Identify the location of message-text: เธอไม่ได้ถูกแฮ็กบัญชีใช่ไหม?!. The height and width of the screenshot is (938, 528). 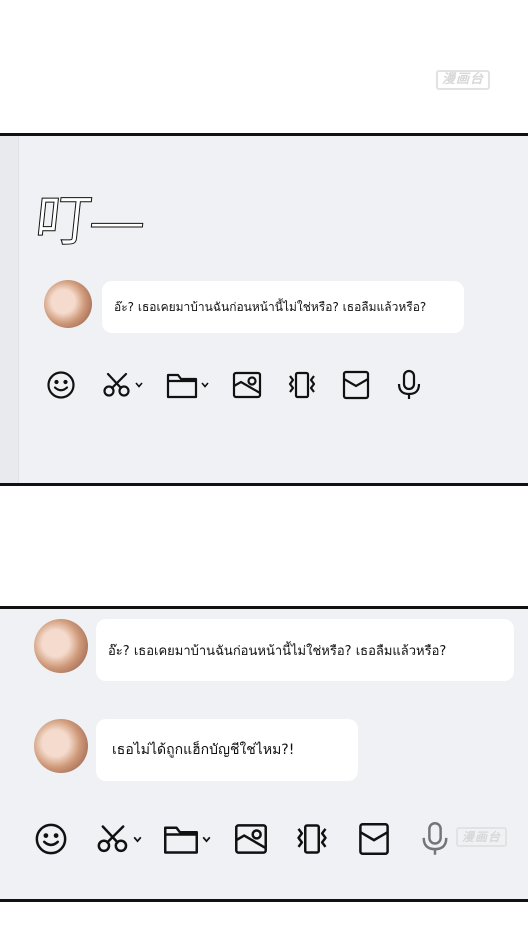
(203, 750).